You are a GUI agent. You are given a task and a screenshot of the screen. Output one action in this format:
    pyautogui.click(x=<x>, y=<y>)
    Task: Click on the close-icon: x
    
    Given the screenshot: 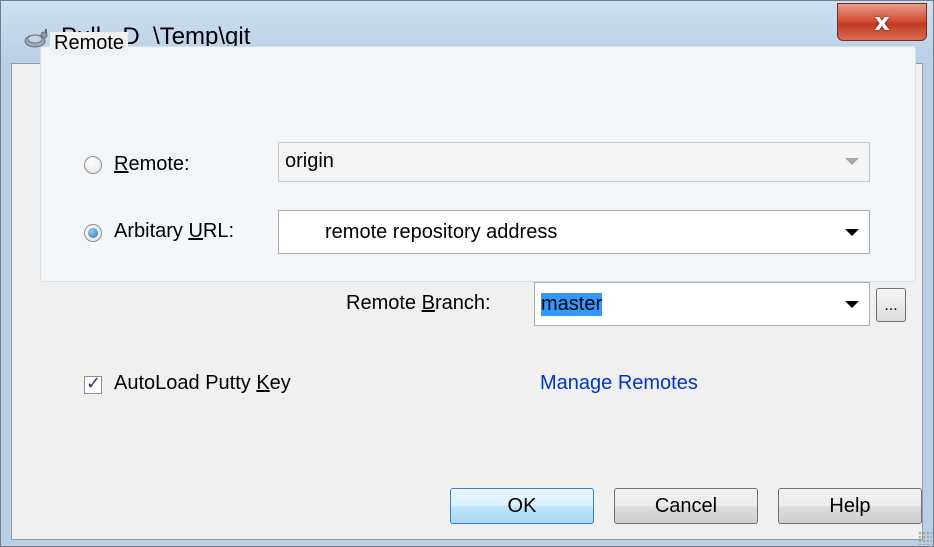 What is the action you would take?
    pyautogui.click(x=882, y=22)
    